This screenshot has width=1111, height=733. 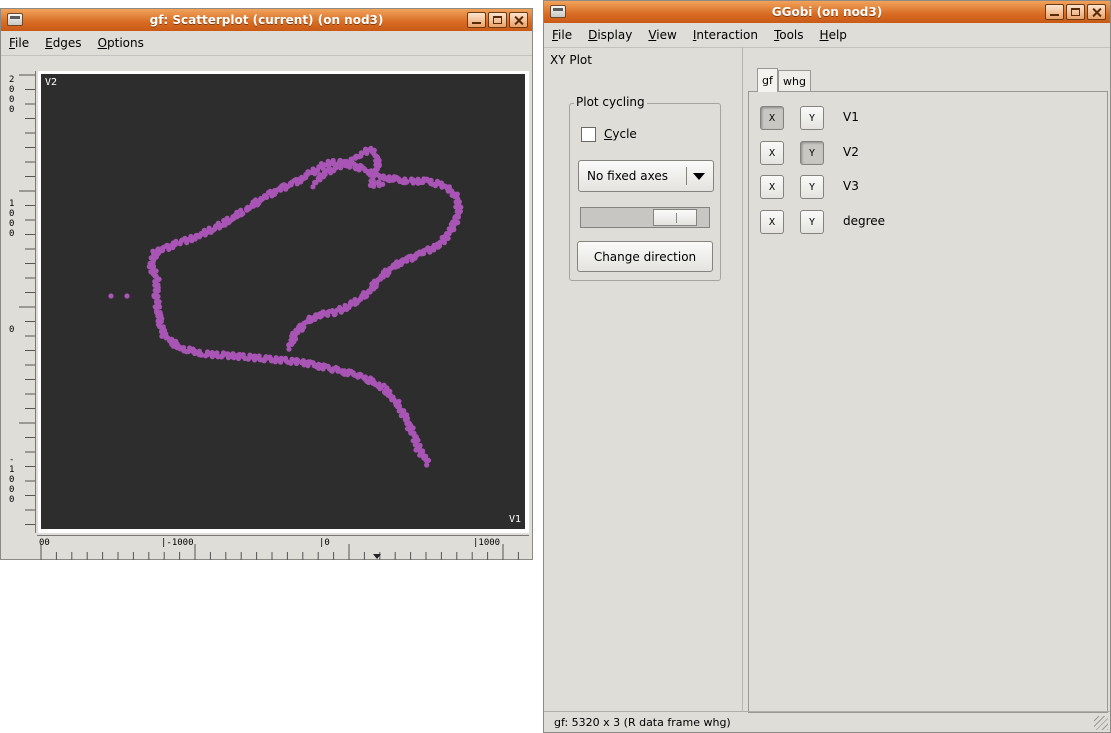 I want to click on y-toggle-V2: Y, so click(x=812, y=153).